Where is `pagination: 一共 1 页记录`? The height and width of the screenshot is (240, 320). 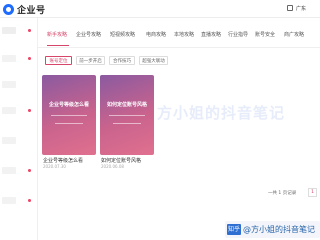 pagination: 一共 1 页记录 is located at coordinates (282, 195).